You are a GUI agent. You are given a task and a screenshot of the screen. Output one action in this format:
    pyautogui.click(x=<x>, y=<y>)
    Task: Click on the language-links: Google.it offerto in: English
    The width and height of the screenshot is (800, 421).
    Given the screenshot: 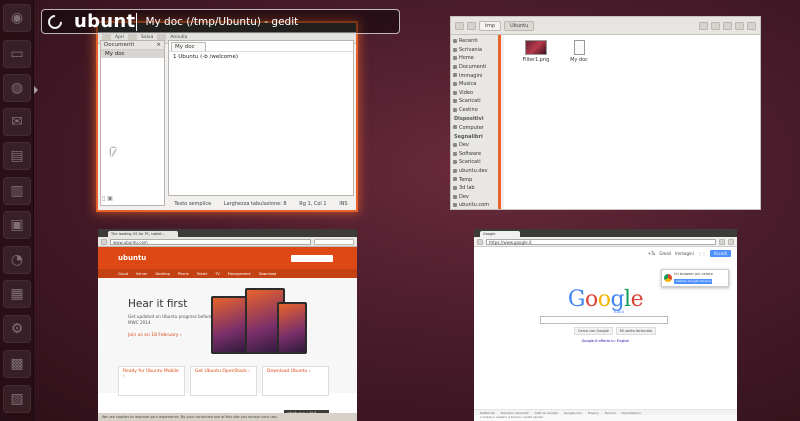 What is the action you would take?
    pyautogui.click(x=605, y=341)
    